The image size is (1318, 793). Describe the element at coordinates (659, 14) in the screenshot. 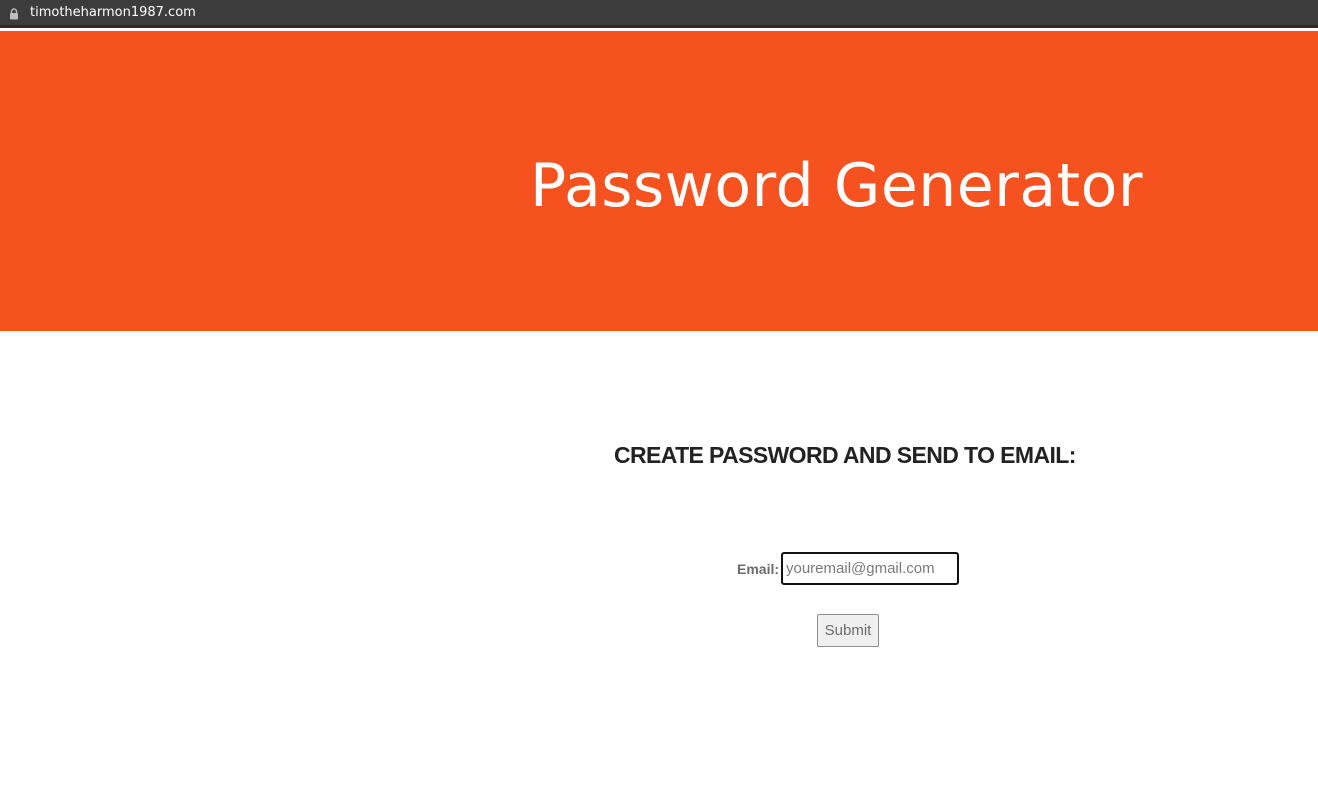

I see `browser-address-bar: timotheharmon1987.com` at that location.